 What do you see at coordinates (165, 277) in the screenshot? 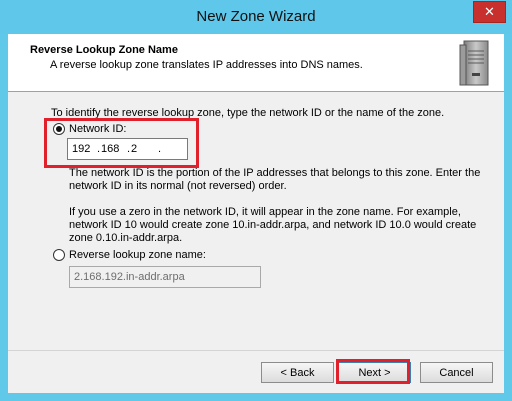
I see `reverse-zone-input: 2.168.192.in-addr.arpa` at bounding box center [165, 277].